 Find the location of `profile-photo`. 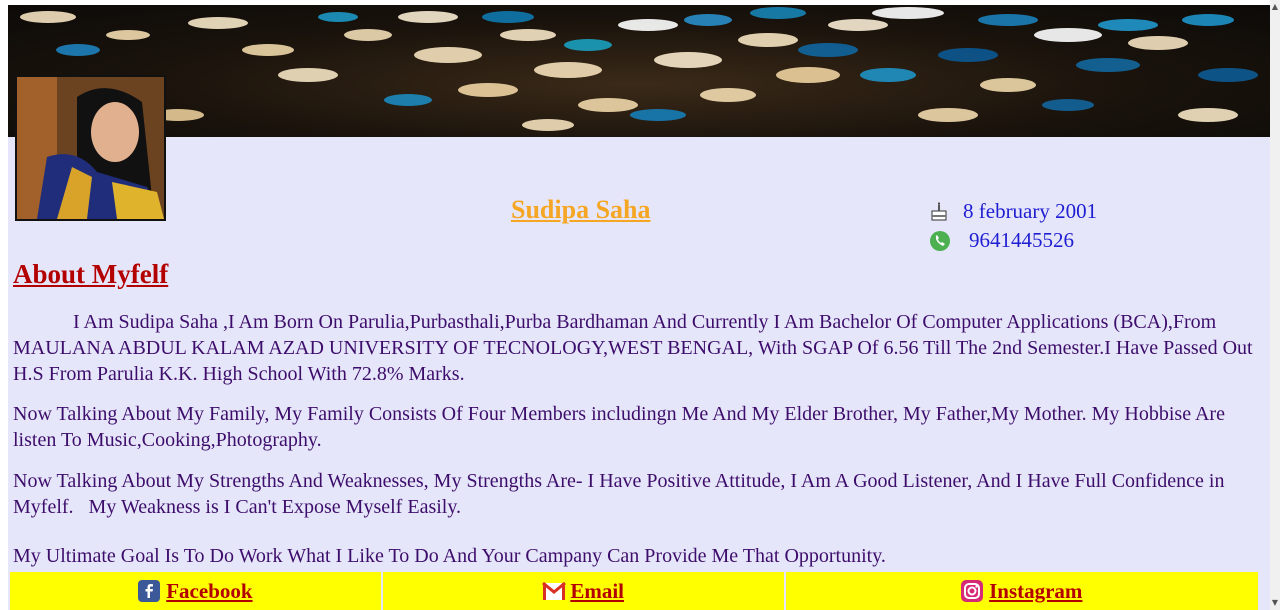

profile-photo is located at coordinates (90, 148).